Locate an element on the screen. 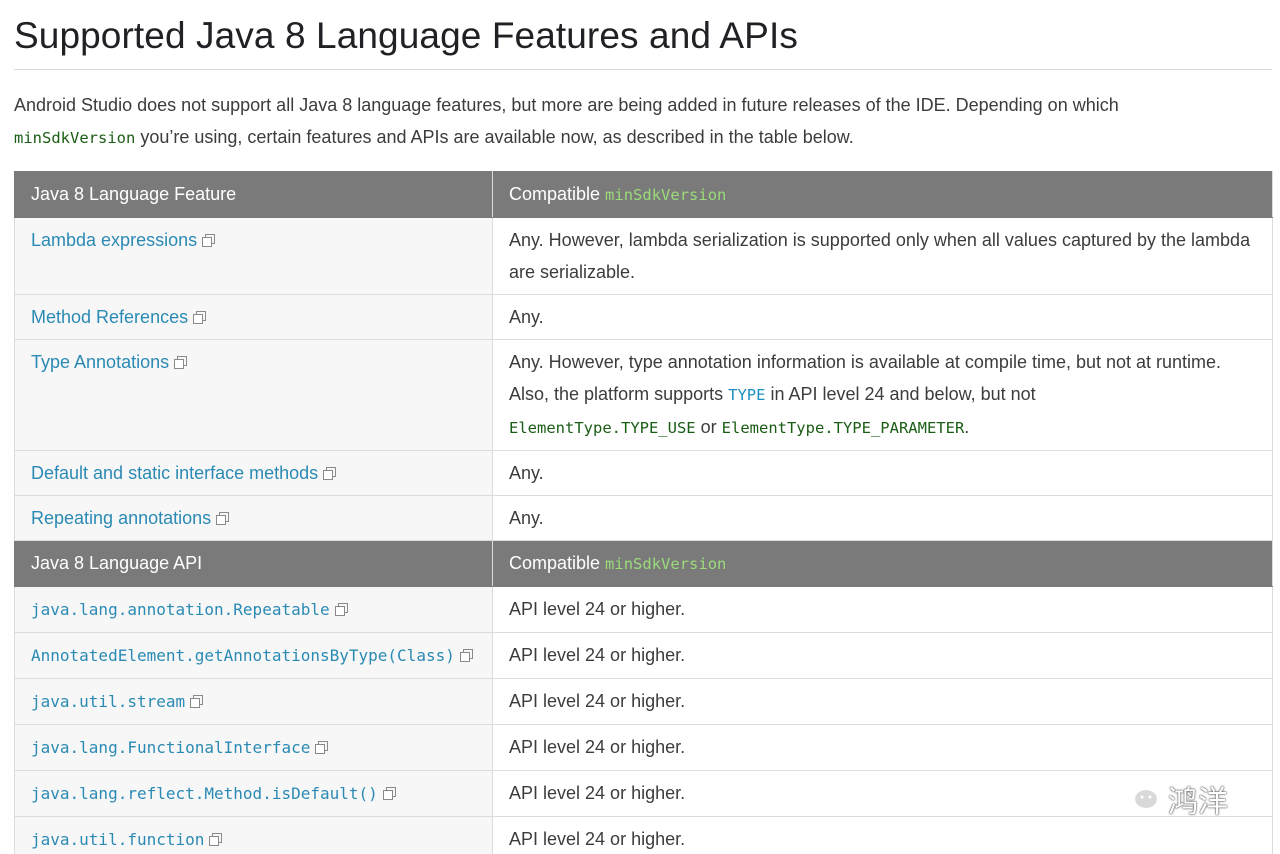  title-divider is located at coordinates (643, 69).